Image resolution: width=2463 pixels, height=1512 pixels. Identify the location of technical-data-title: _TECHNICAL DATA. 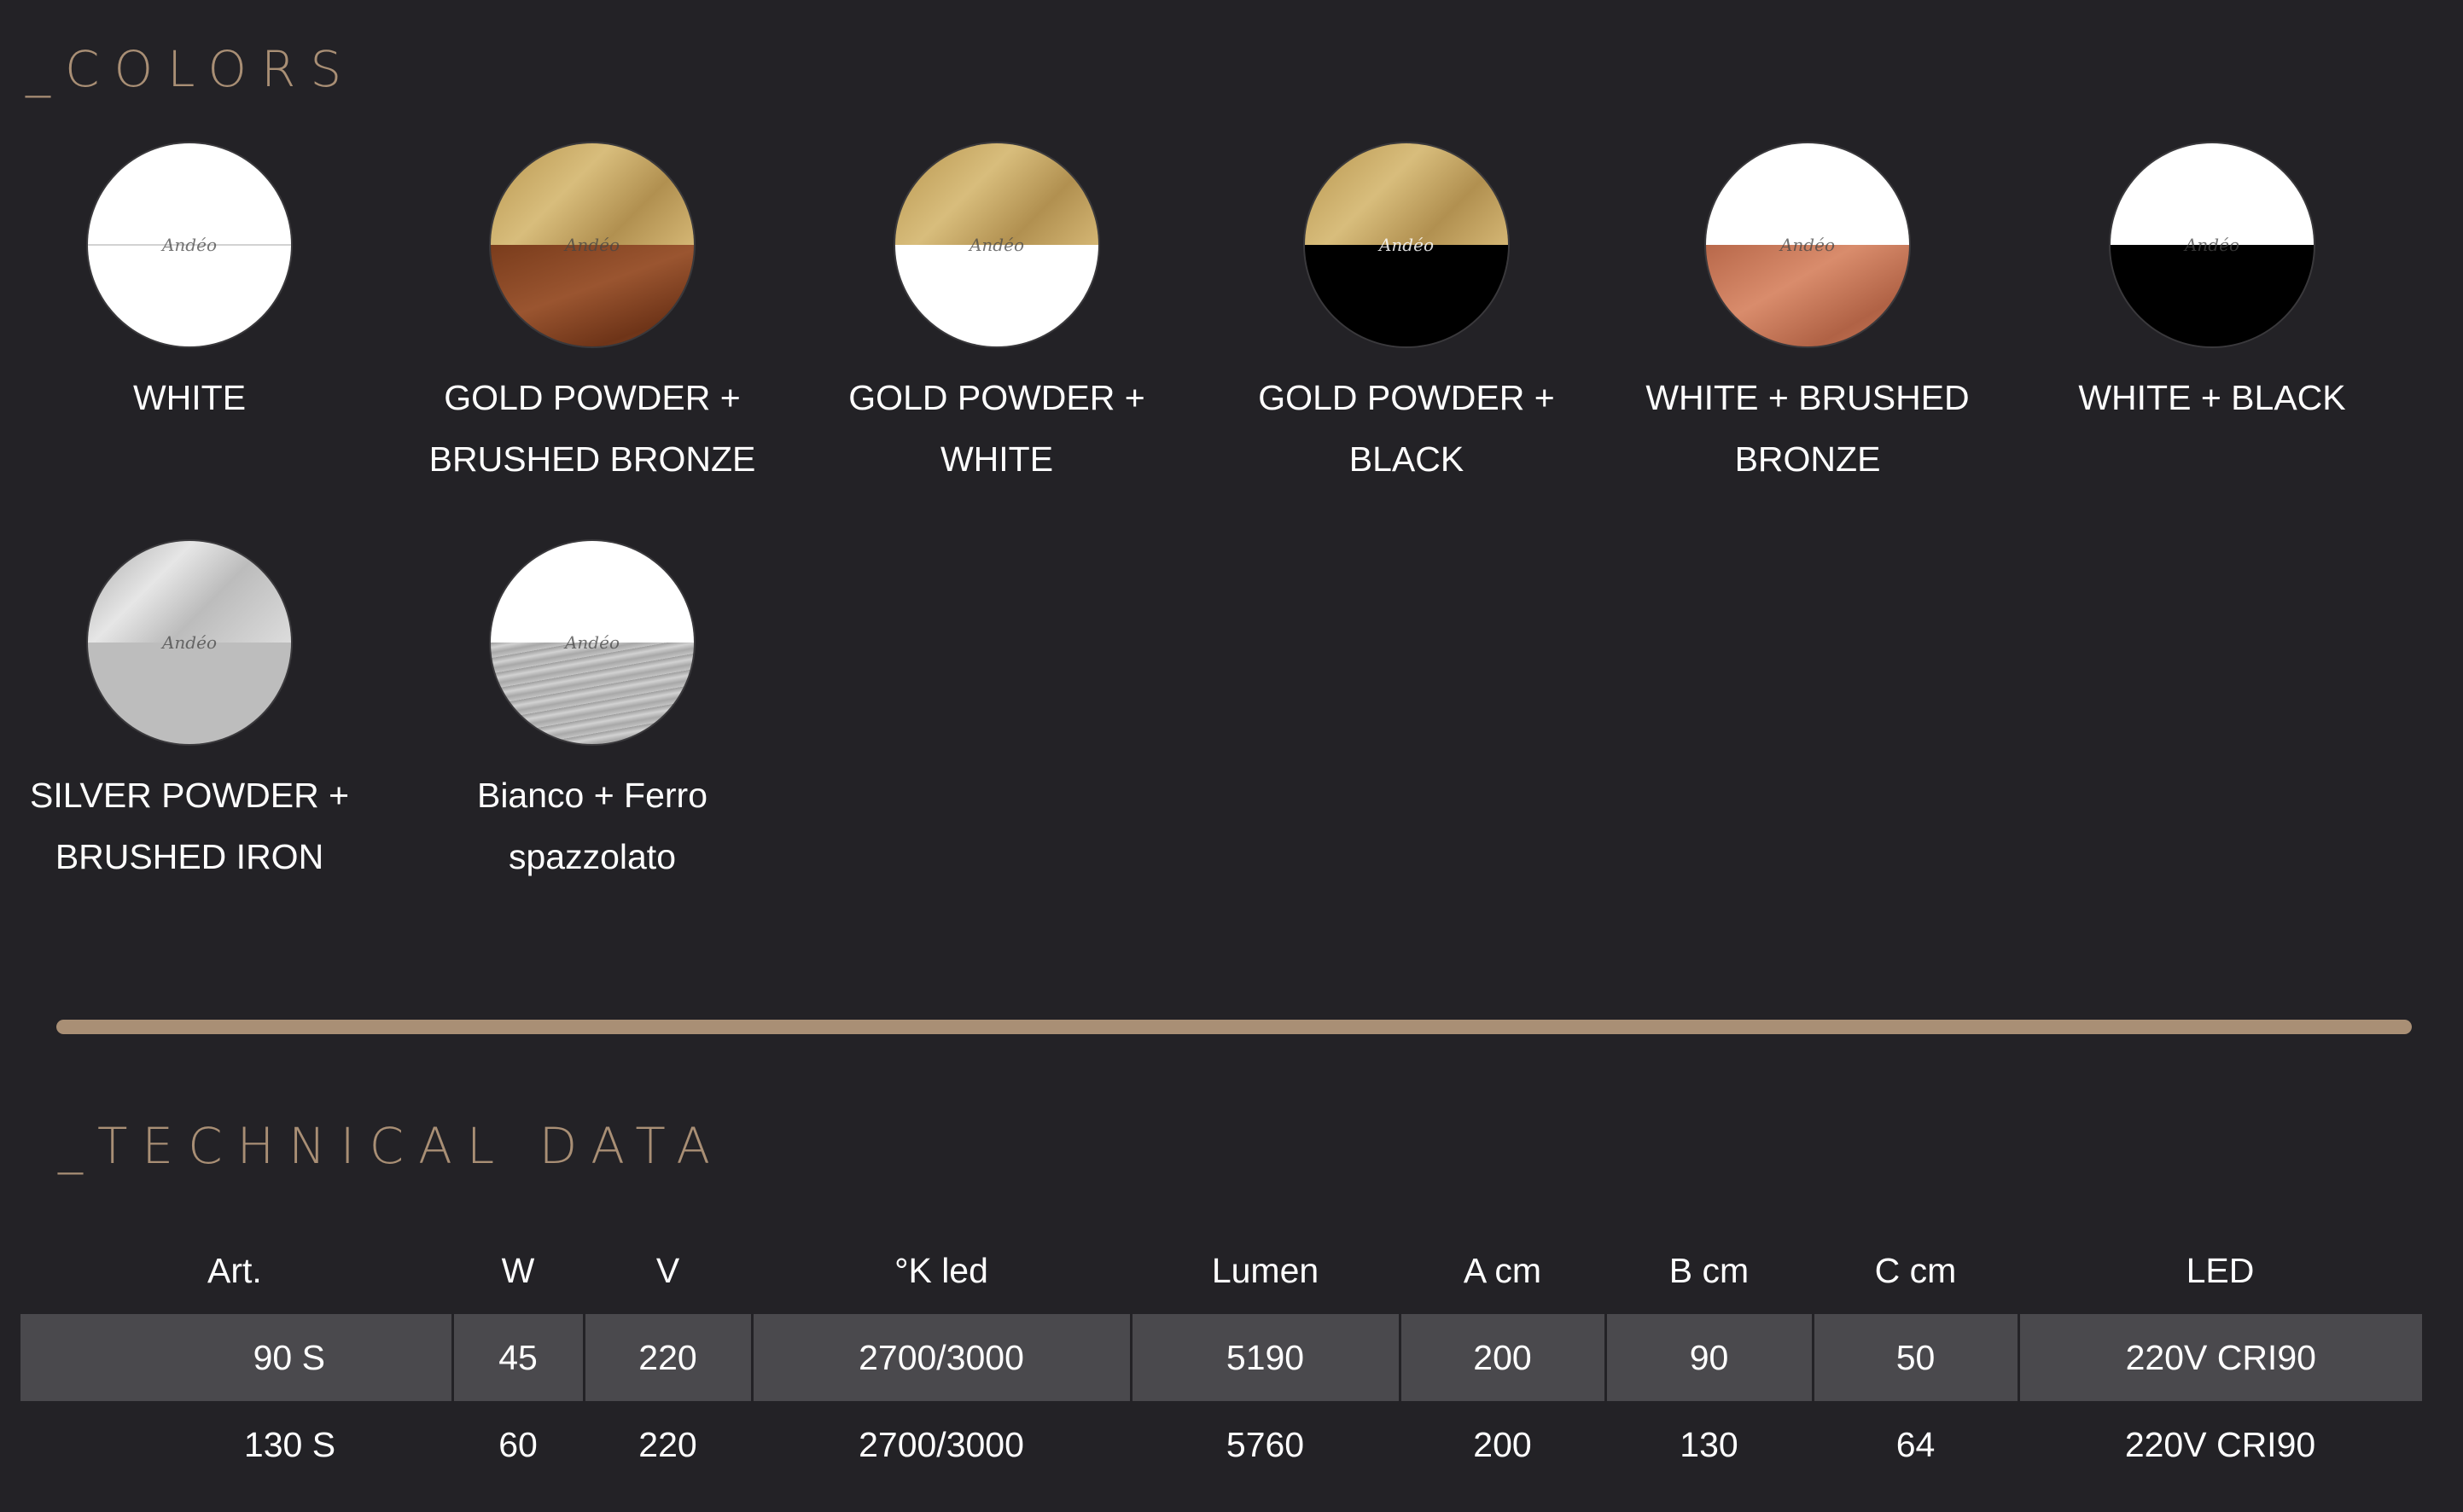
(391, 1146).